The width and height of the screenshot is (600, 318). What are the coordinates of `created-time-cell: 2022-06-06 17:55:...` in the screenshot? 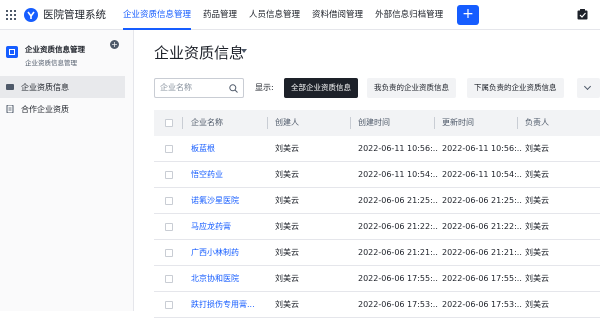 It's located at (398, 278).